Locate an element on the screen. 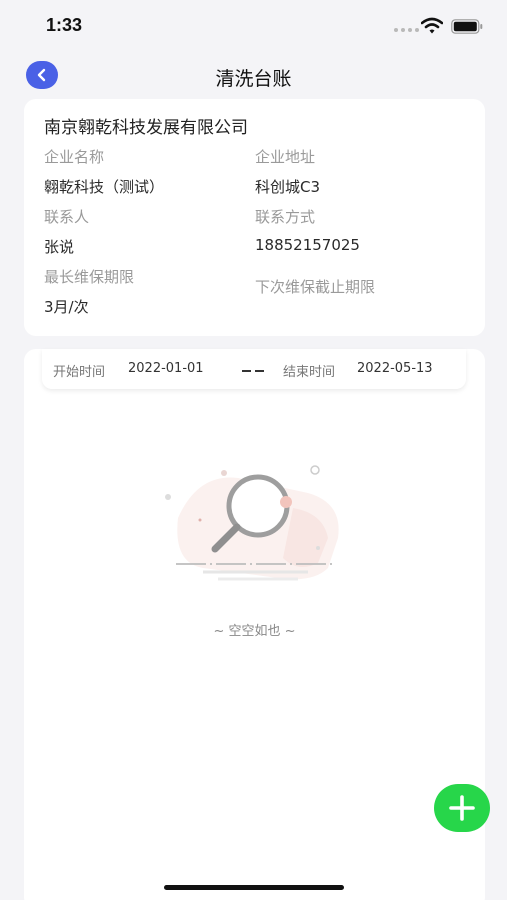 The width and height of the screenshot is (507, 900). contact-method-value: 18852157025 is located at coordinates (307, 245).